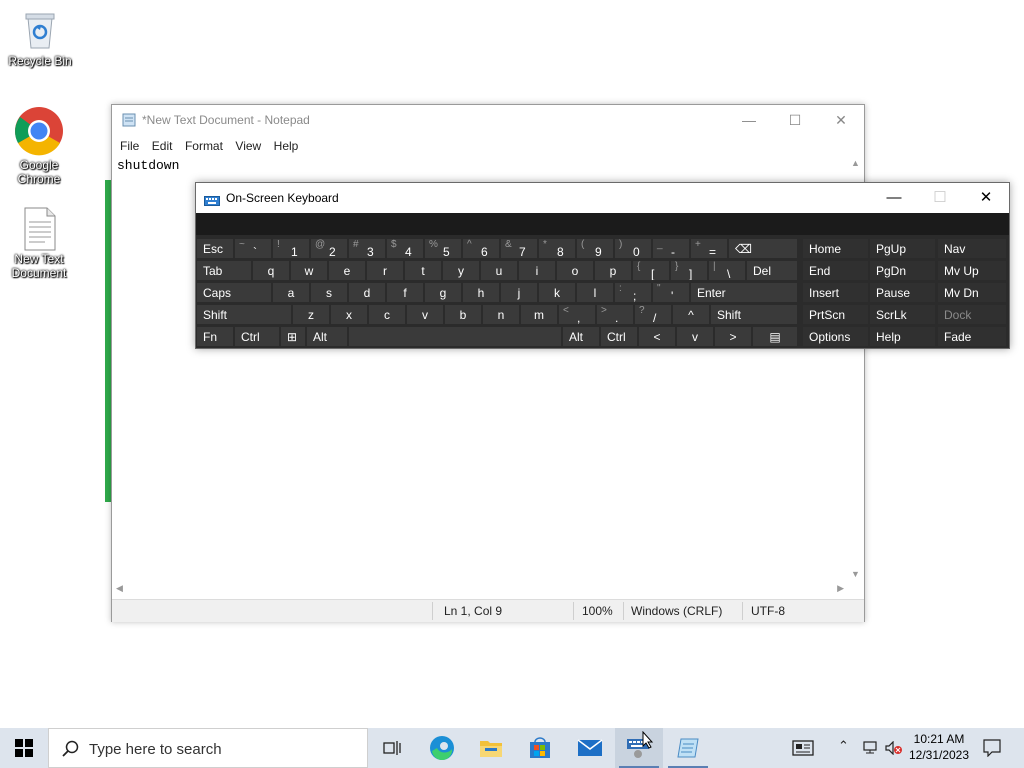 This screenshot has height=768, width=1024. What do you see at coordinates (689, 270) in the screenshot?
I see `osk-key-row2-12: }]` at bounding box center [689, 270].